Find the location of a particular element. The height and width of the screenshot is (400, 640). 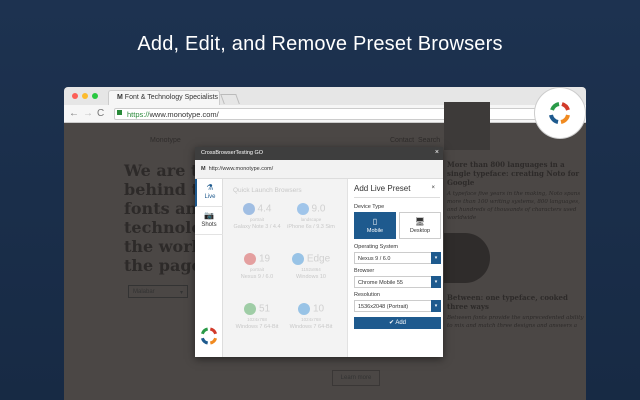

preset-title: Add Live Preset is located at coordinates (382, 188).